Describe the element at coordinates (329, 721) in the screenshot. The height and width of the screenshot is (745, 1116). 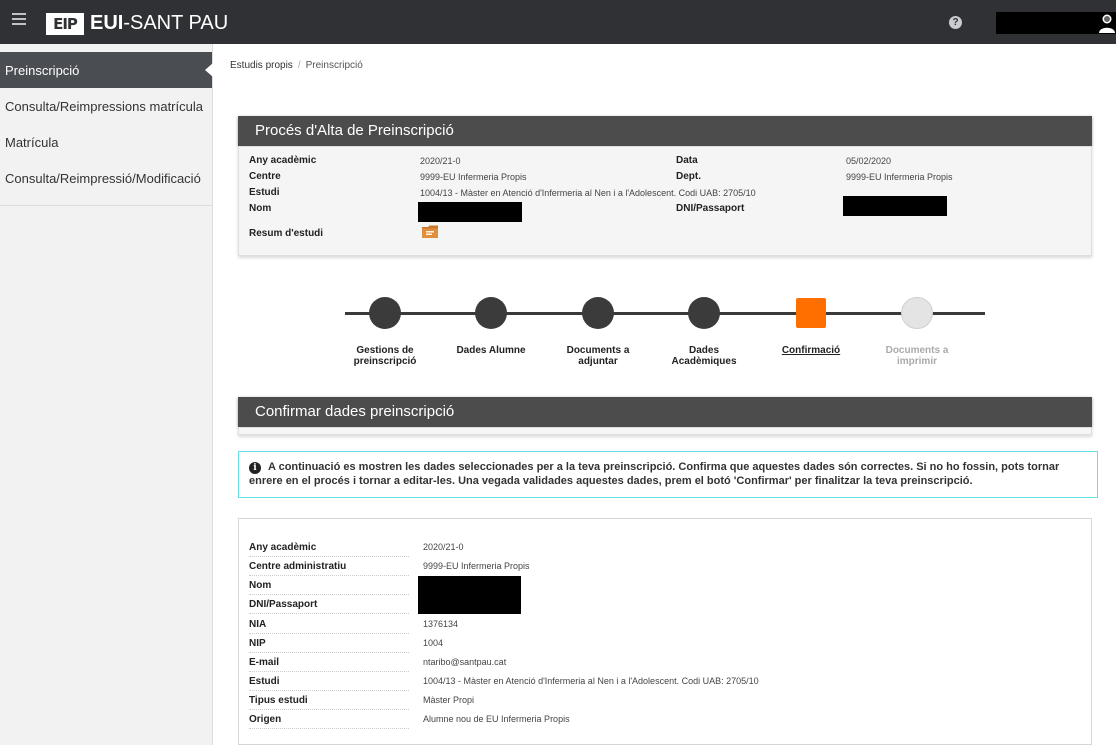
I see `detail-label: Origen` at that location.